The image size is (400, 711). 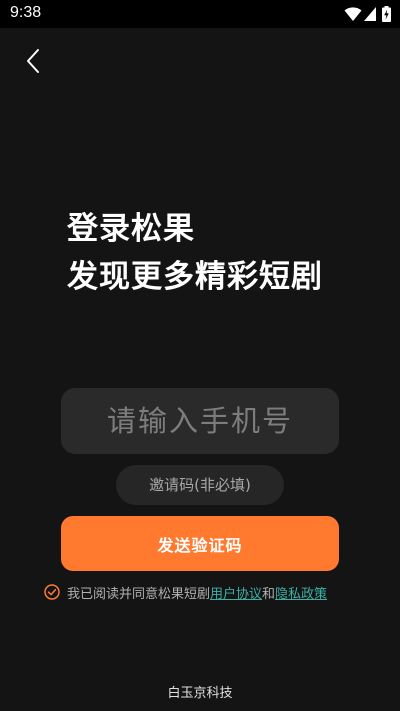 I want to click on heading-line-2: 发现更多精彩短剧, so click(x=195, y=277).